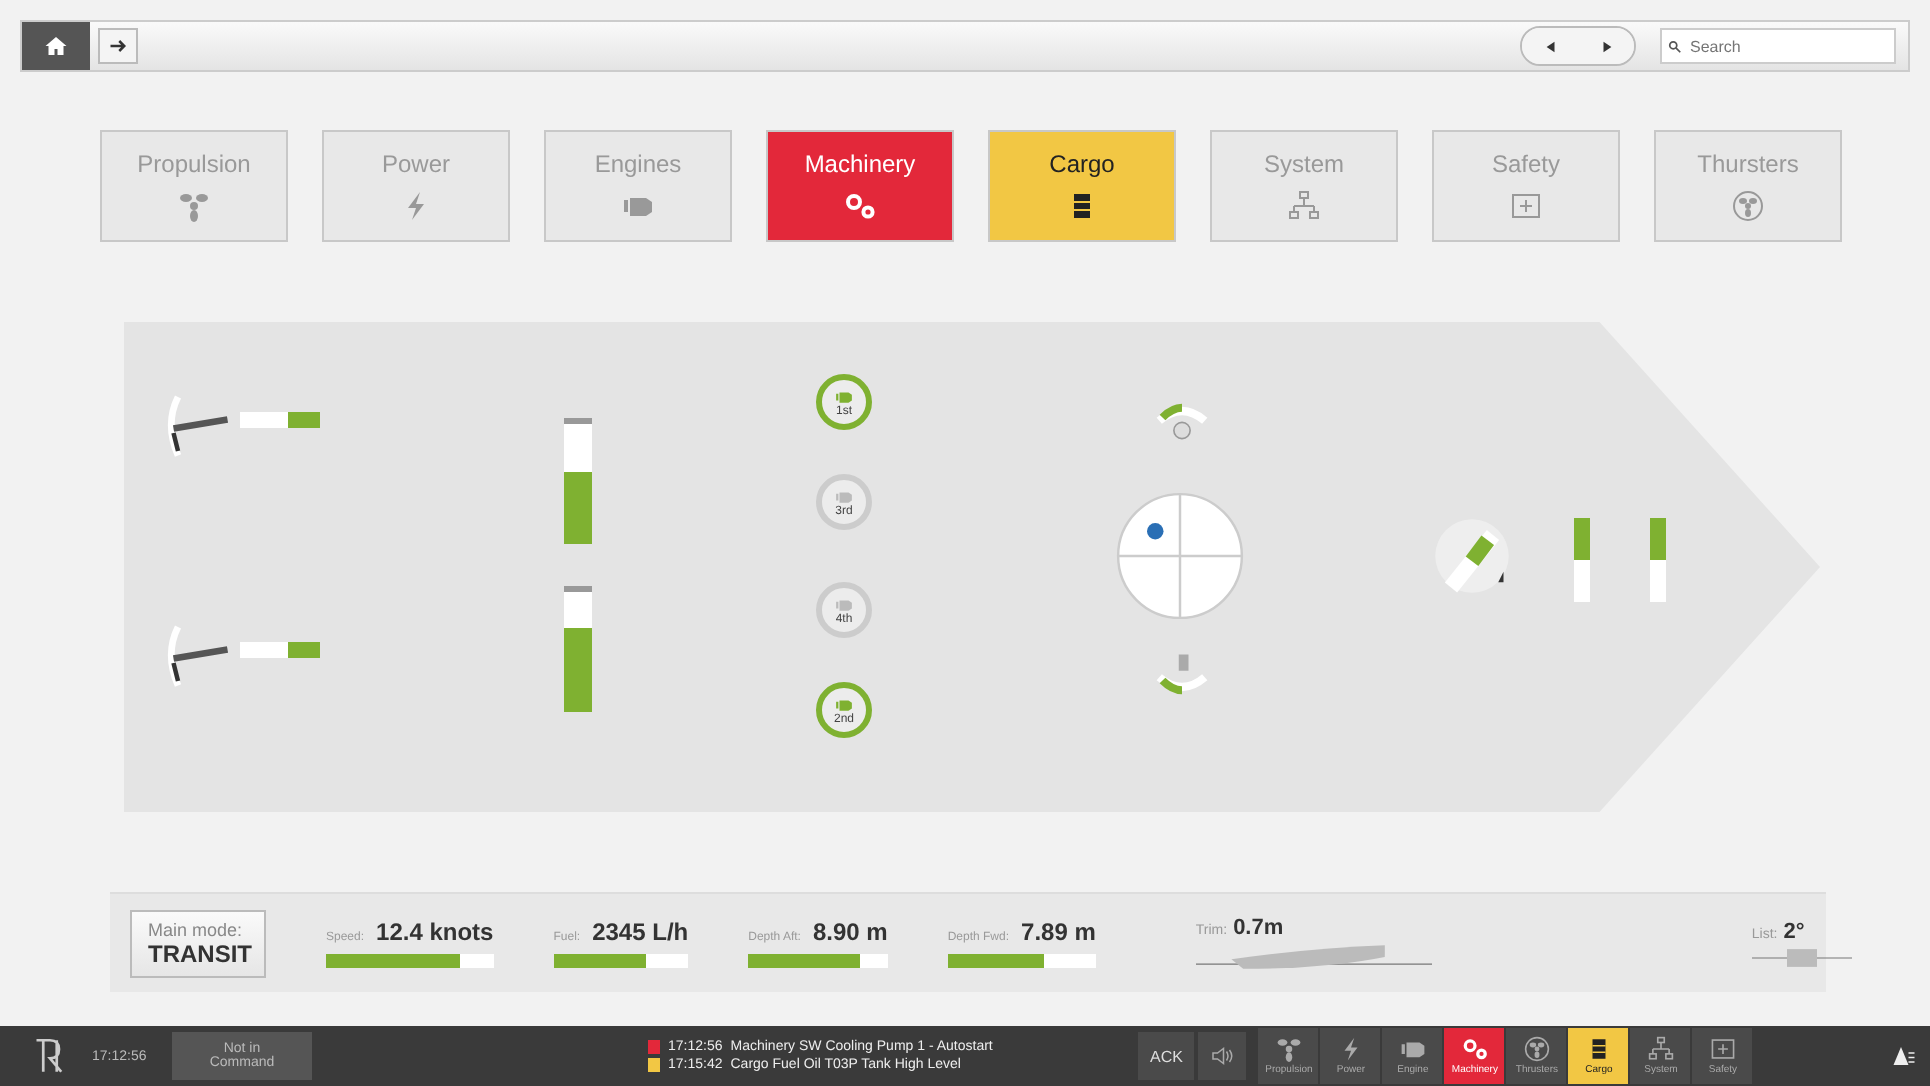 The image size is (1930, 1086). Describe the element at coordinates (1794, 931) in the screenshot. I see `list-value: 2°` at that location.